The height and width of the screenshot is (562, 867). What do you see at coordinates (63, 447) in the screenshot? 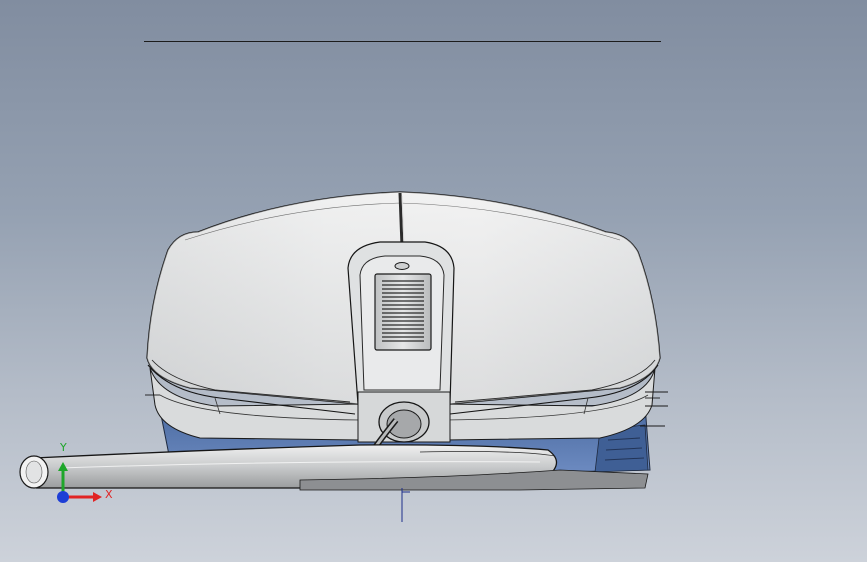
I see `axis-y-label: Y` at bounding box center [63, 447].